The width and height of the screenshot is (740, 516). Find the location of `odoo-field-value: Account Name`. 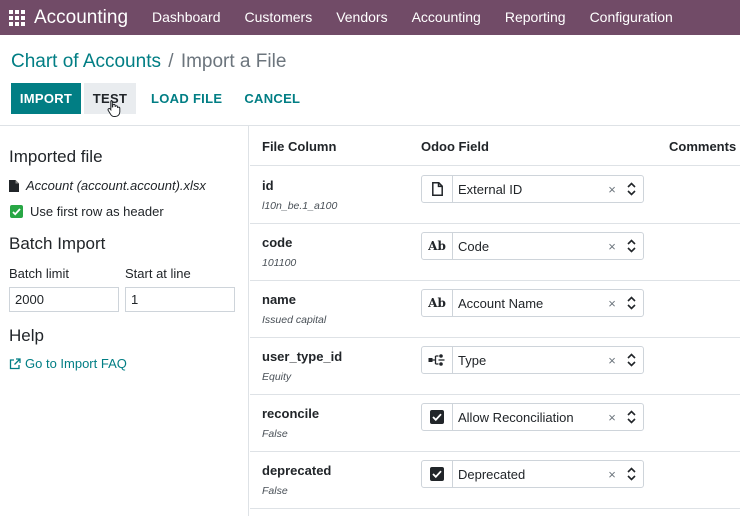

odoo-field-value: Account Name is located at coordinates (501, 303).